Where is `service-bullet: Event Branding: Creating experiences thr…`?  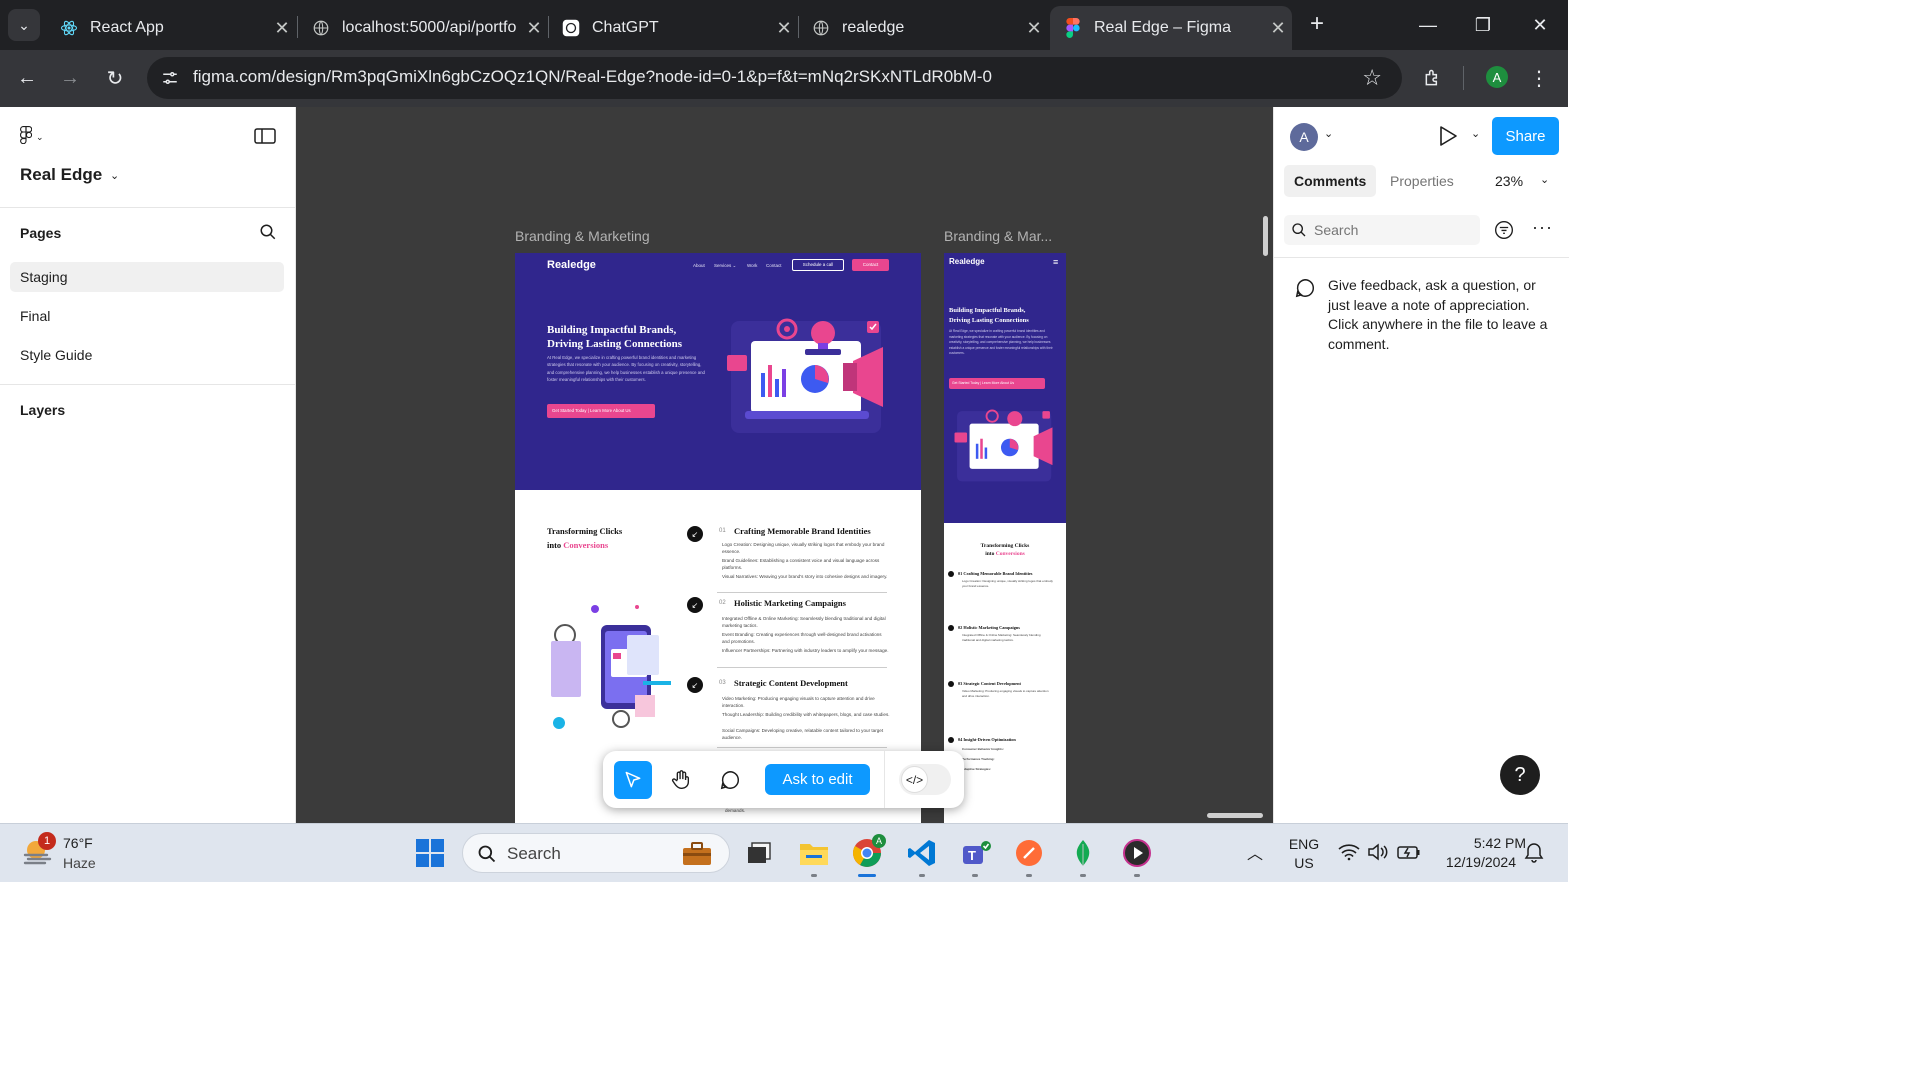 service-bullet: Event Branding: Creating experiences thr… is located at coordinates (802, 638).